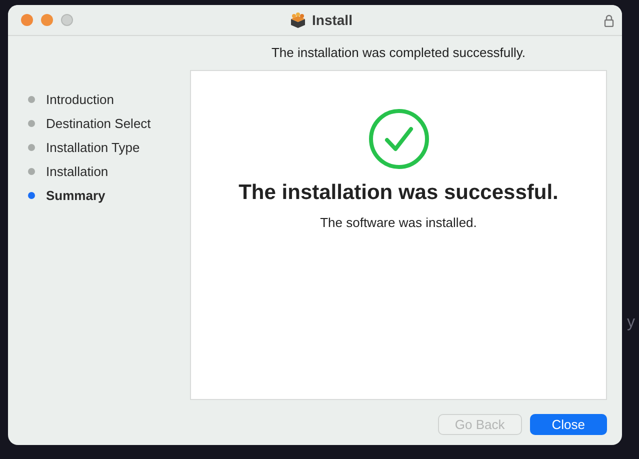 This screenshot has width=639, height=459. Describe the element at coordinates (609, 20) in the screenshot. I see `lock-icon` at that location.